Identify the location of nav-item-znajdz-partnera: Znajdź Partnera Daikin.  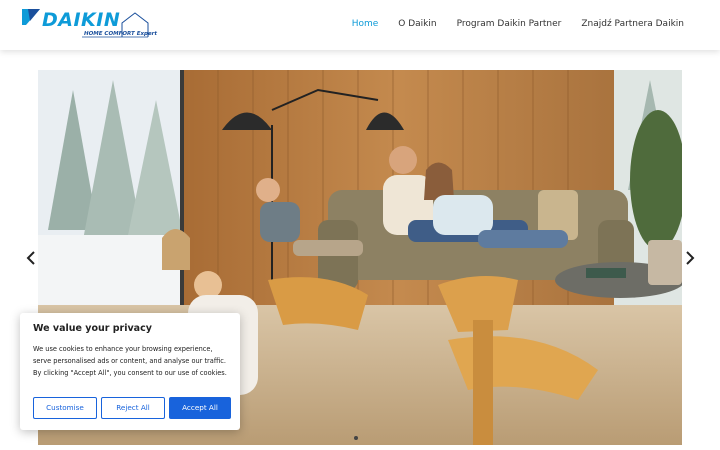
(632, 24).